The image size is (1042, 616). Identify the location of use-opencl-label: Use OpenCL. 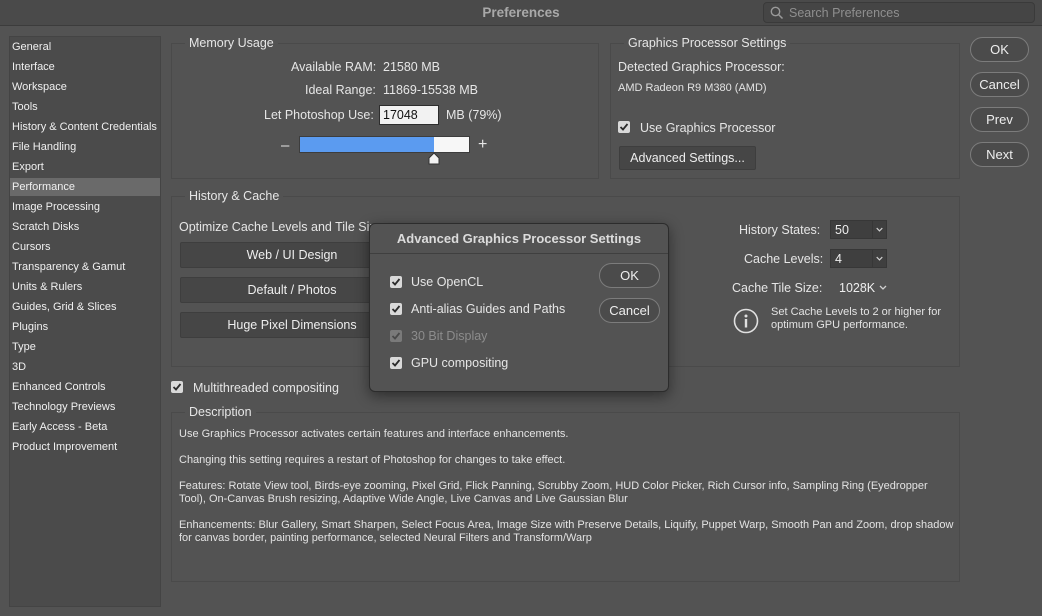
(447, 282).